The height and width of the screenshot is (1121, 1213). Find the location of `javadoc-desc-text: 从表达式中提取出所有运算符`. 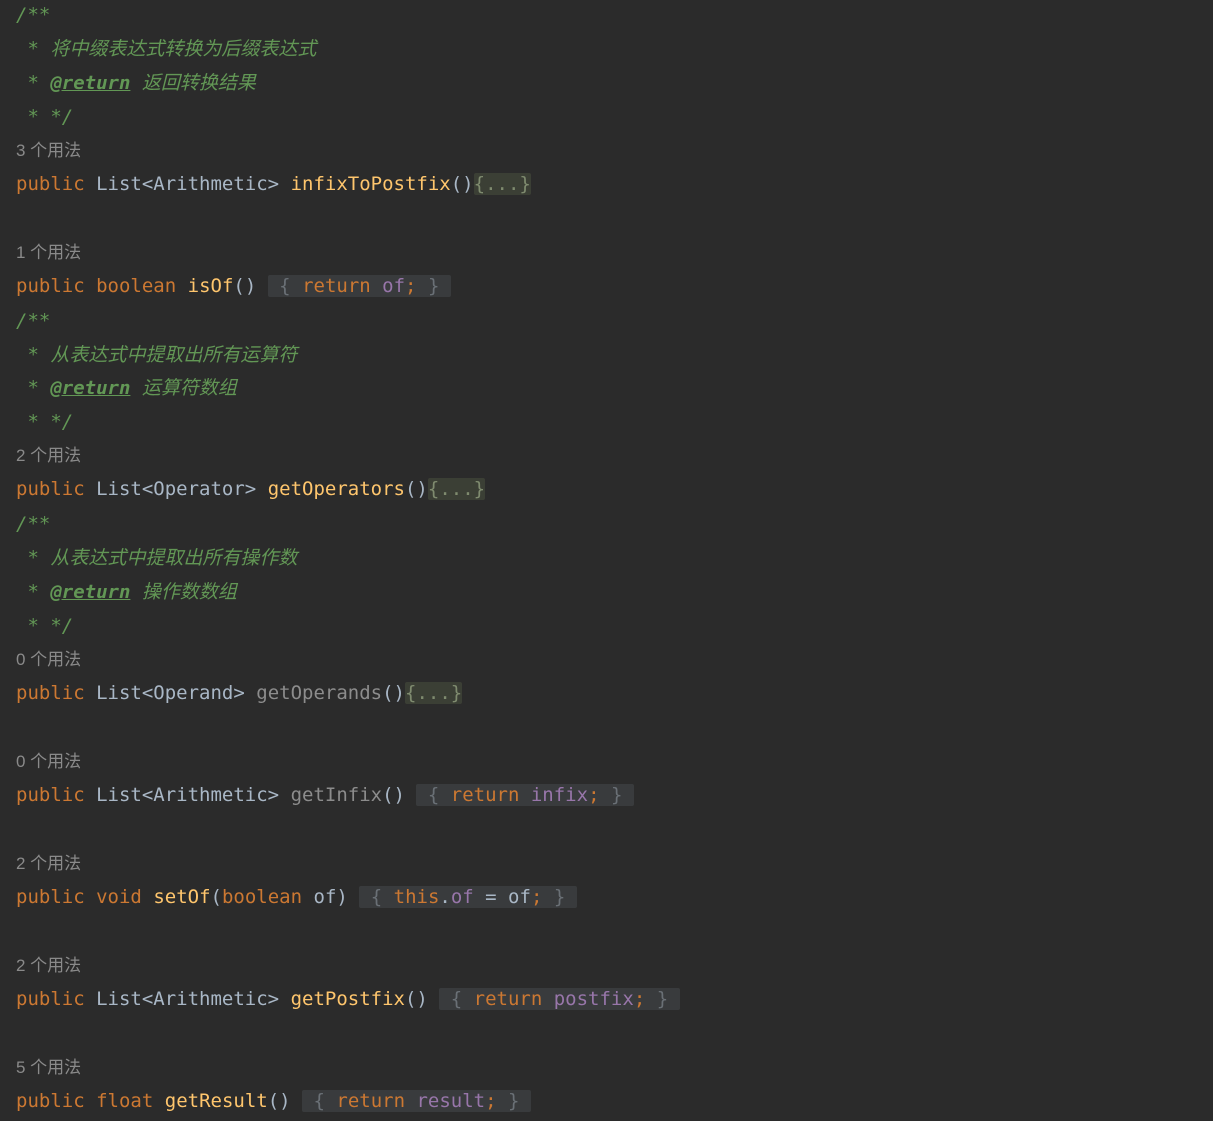

javadoc-desc-text: 从表达式中提取出所有运算符 is located at coordinates (174, 355).